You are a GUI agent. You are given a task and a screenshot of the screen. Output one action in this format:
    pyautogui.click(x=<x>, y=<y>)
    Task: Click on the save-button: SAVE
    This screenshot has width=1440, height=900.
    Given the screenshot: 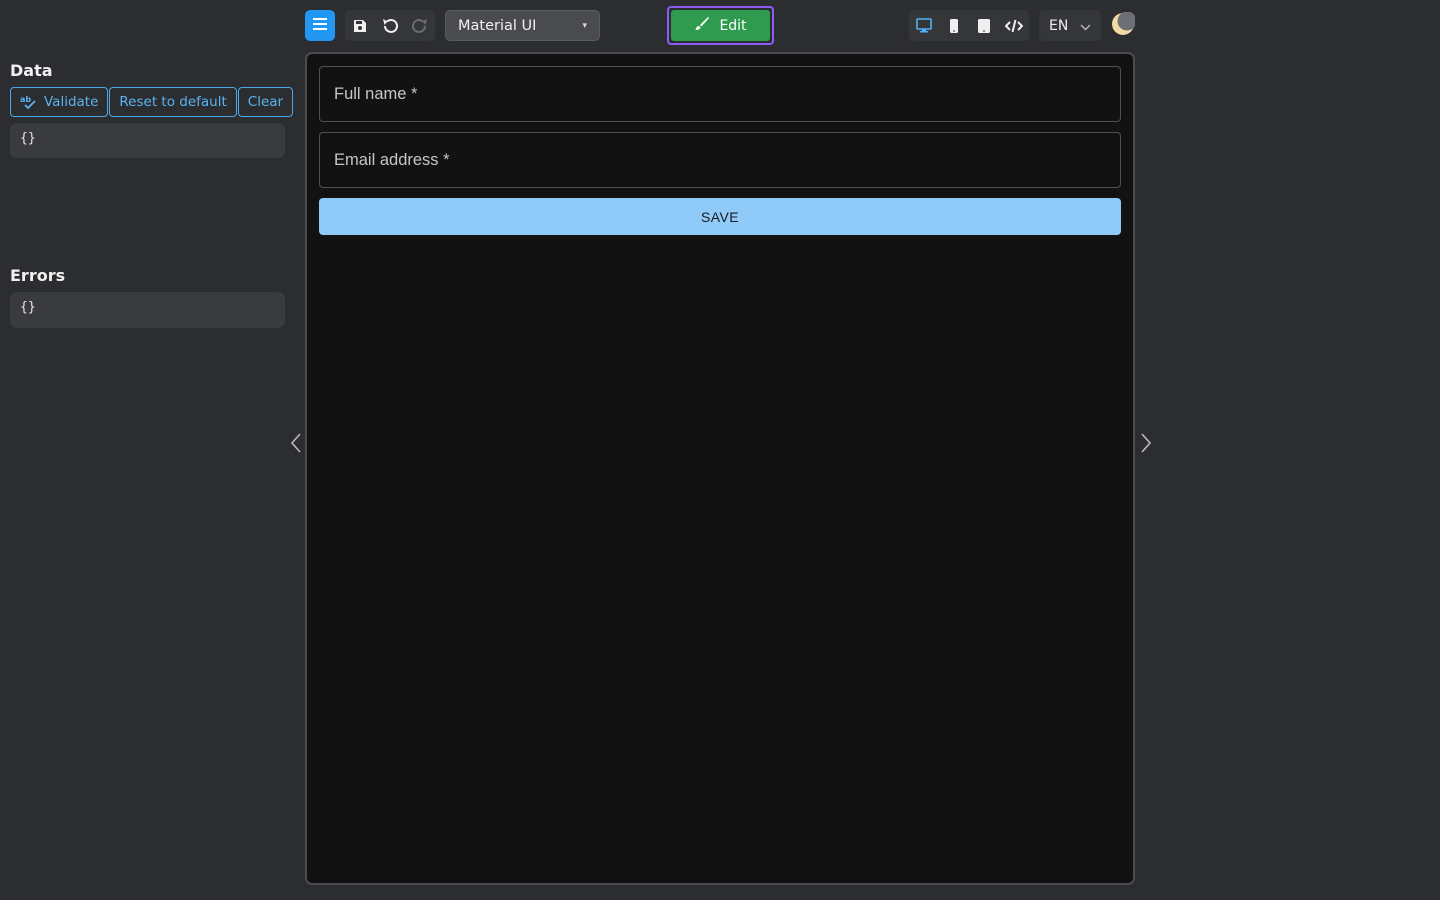 What is the action you would take?
    pyautogui.click(x=720, y=216)
    